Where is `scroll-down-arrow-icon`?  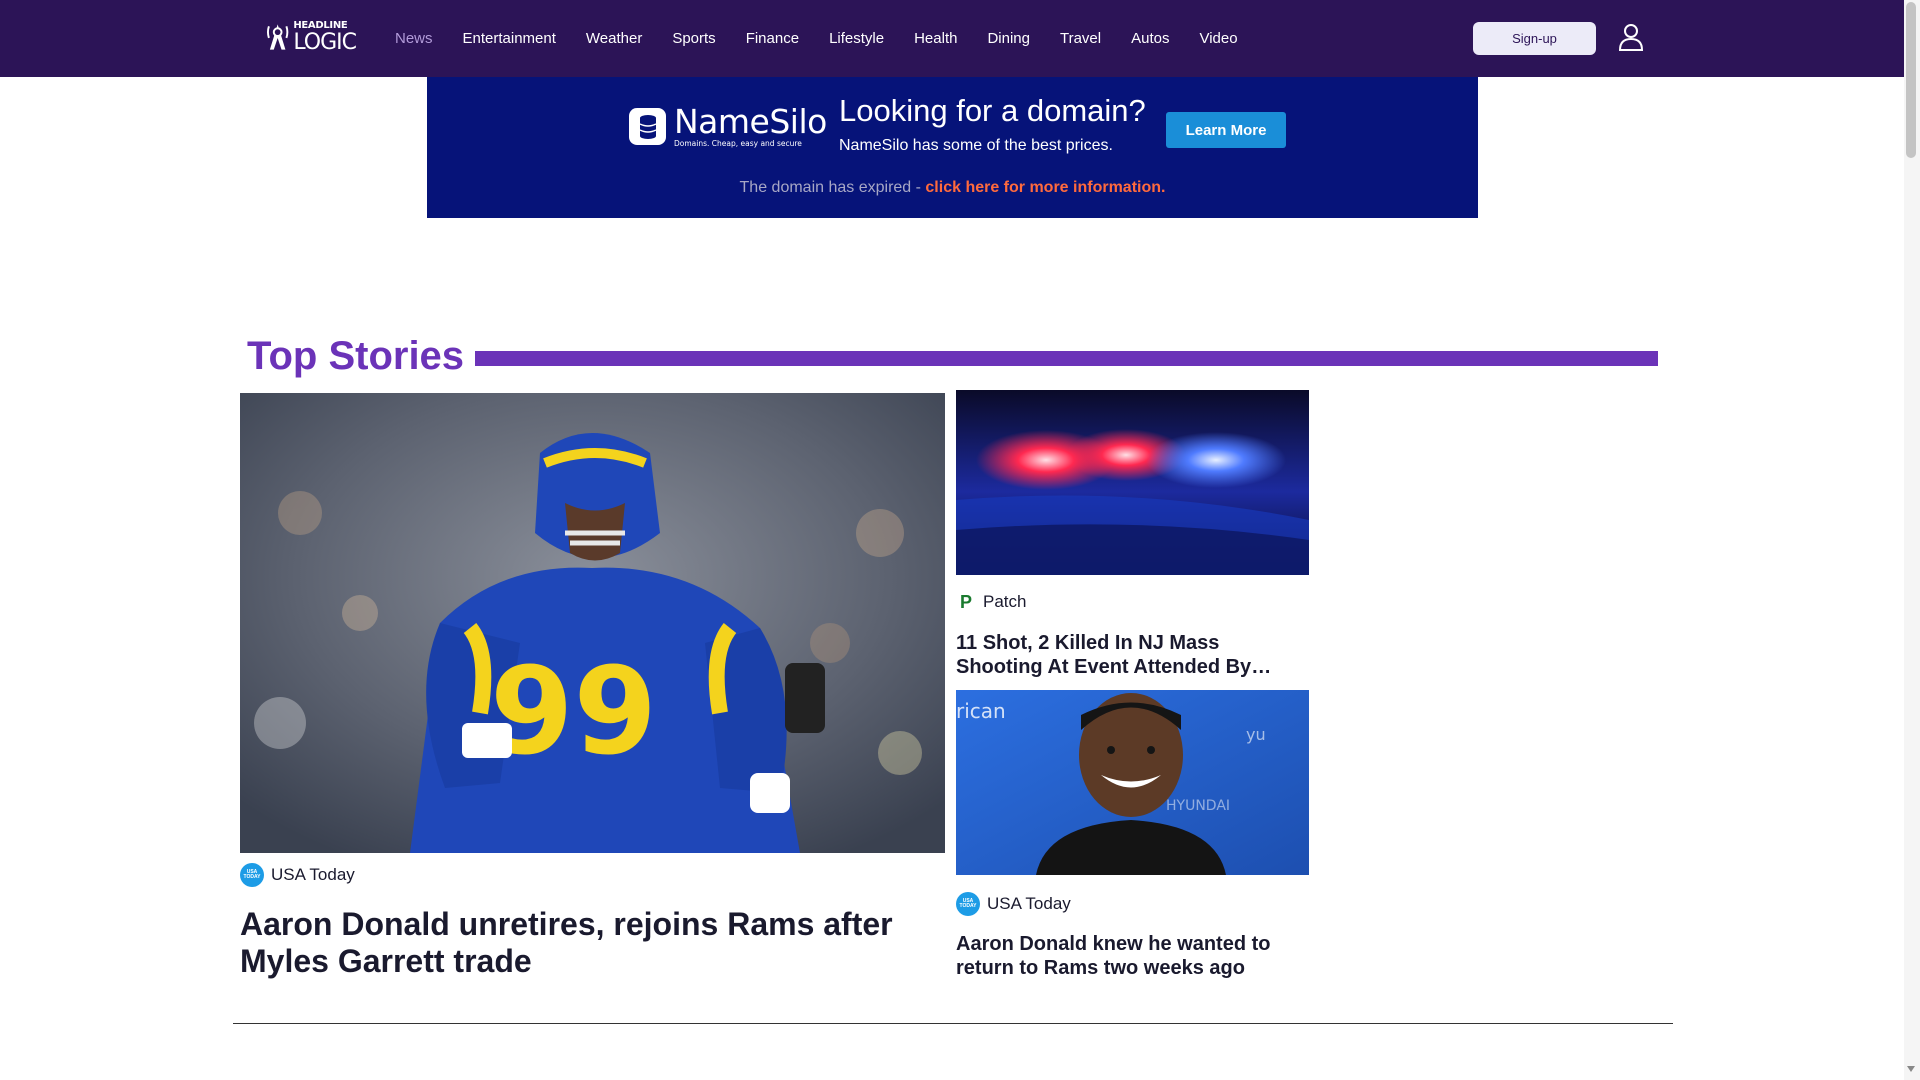 scroll-down-arrow-icon is located at coordinates (1911, 1069).